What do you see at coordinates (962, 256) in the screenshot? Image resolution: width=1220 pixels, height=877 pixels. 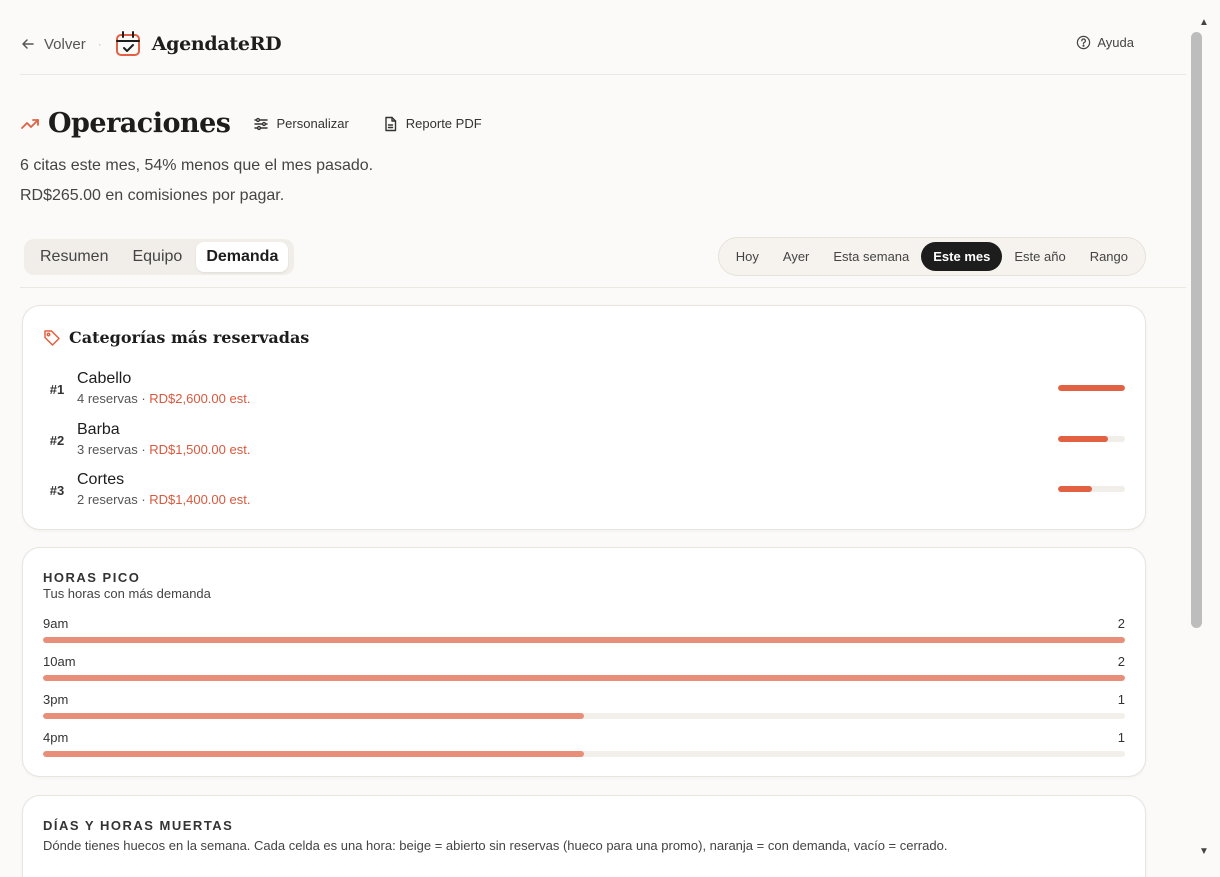 I see `range-este-mes: Este mes` at bounding box center [962, 256].